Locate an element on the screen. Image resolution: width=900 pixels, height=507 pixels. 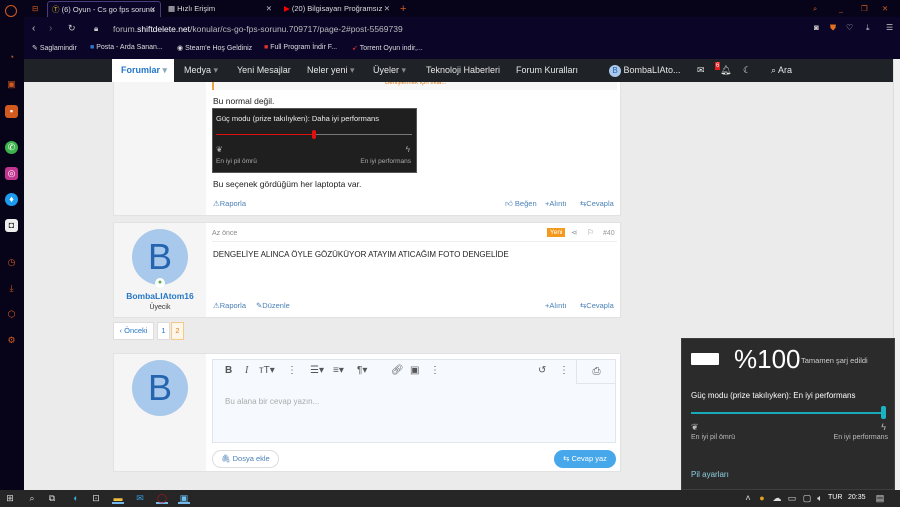
nav-teknoloji-haberleri: Teknoloji Haberleri is located at coordinates (463, 70).